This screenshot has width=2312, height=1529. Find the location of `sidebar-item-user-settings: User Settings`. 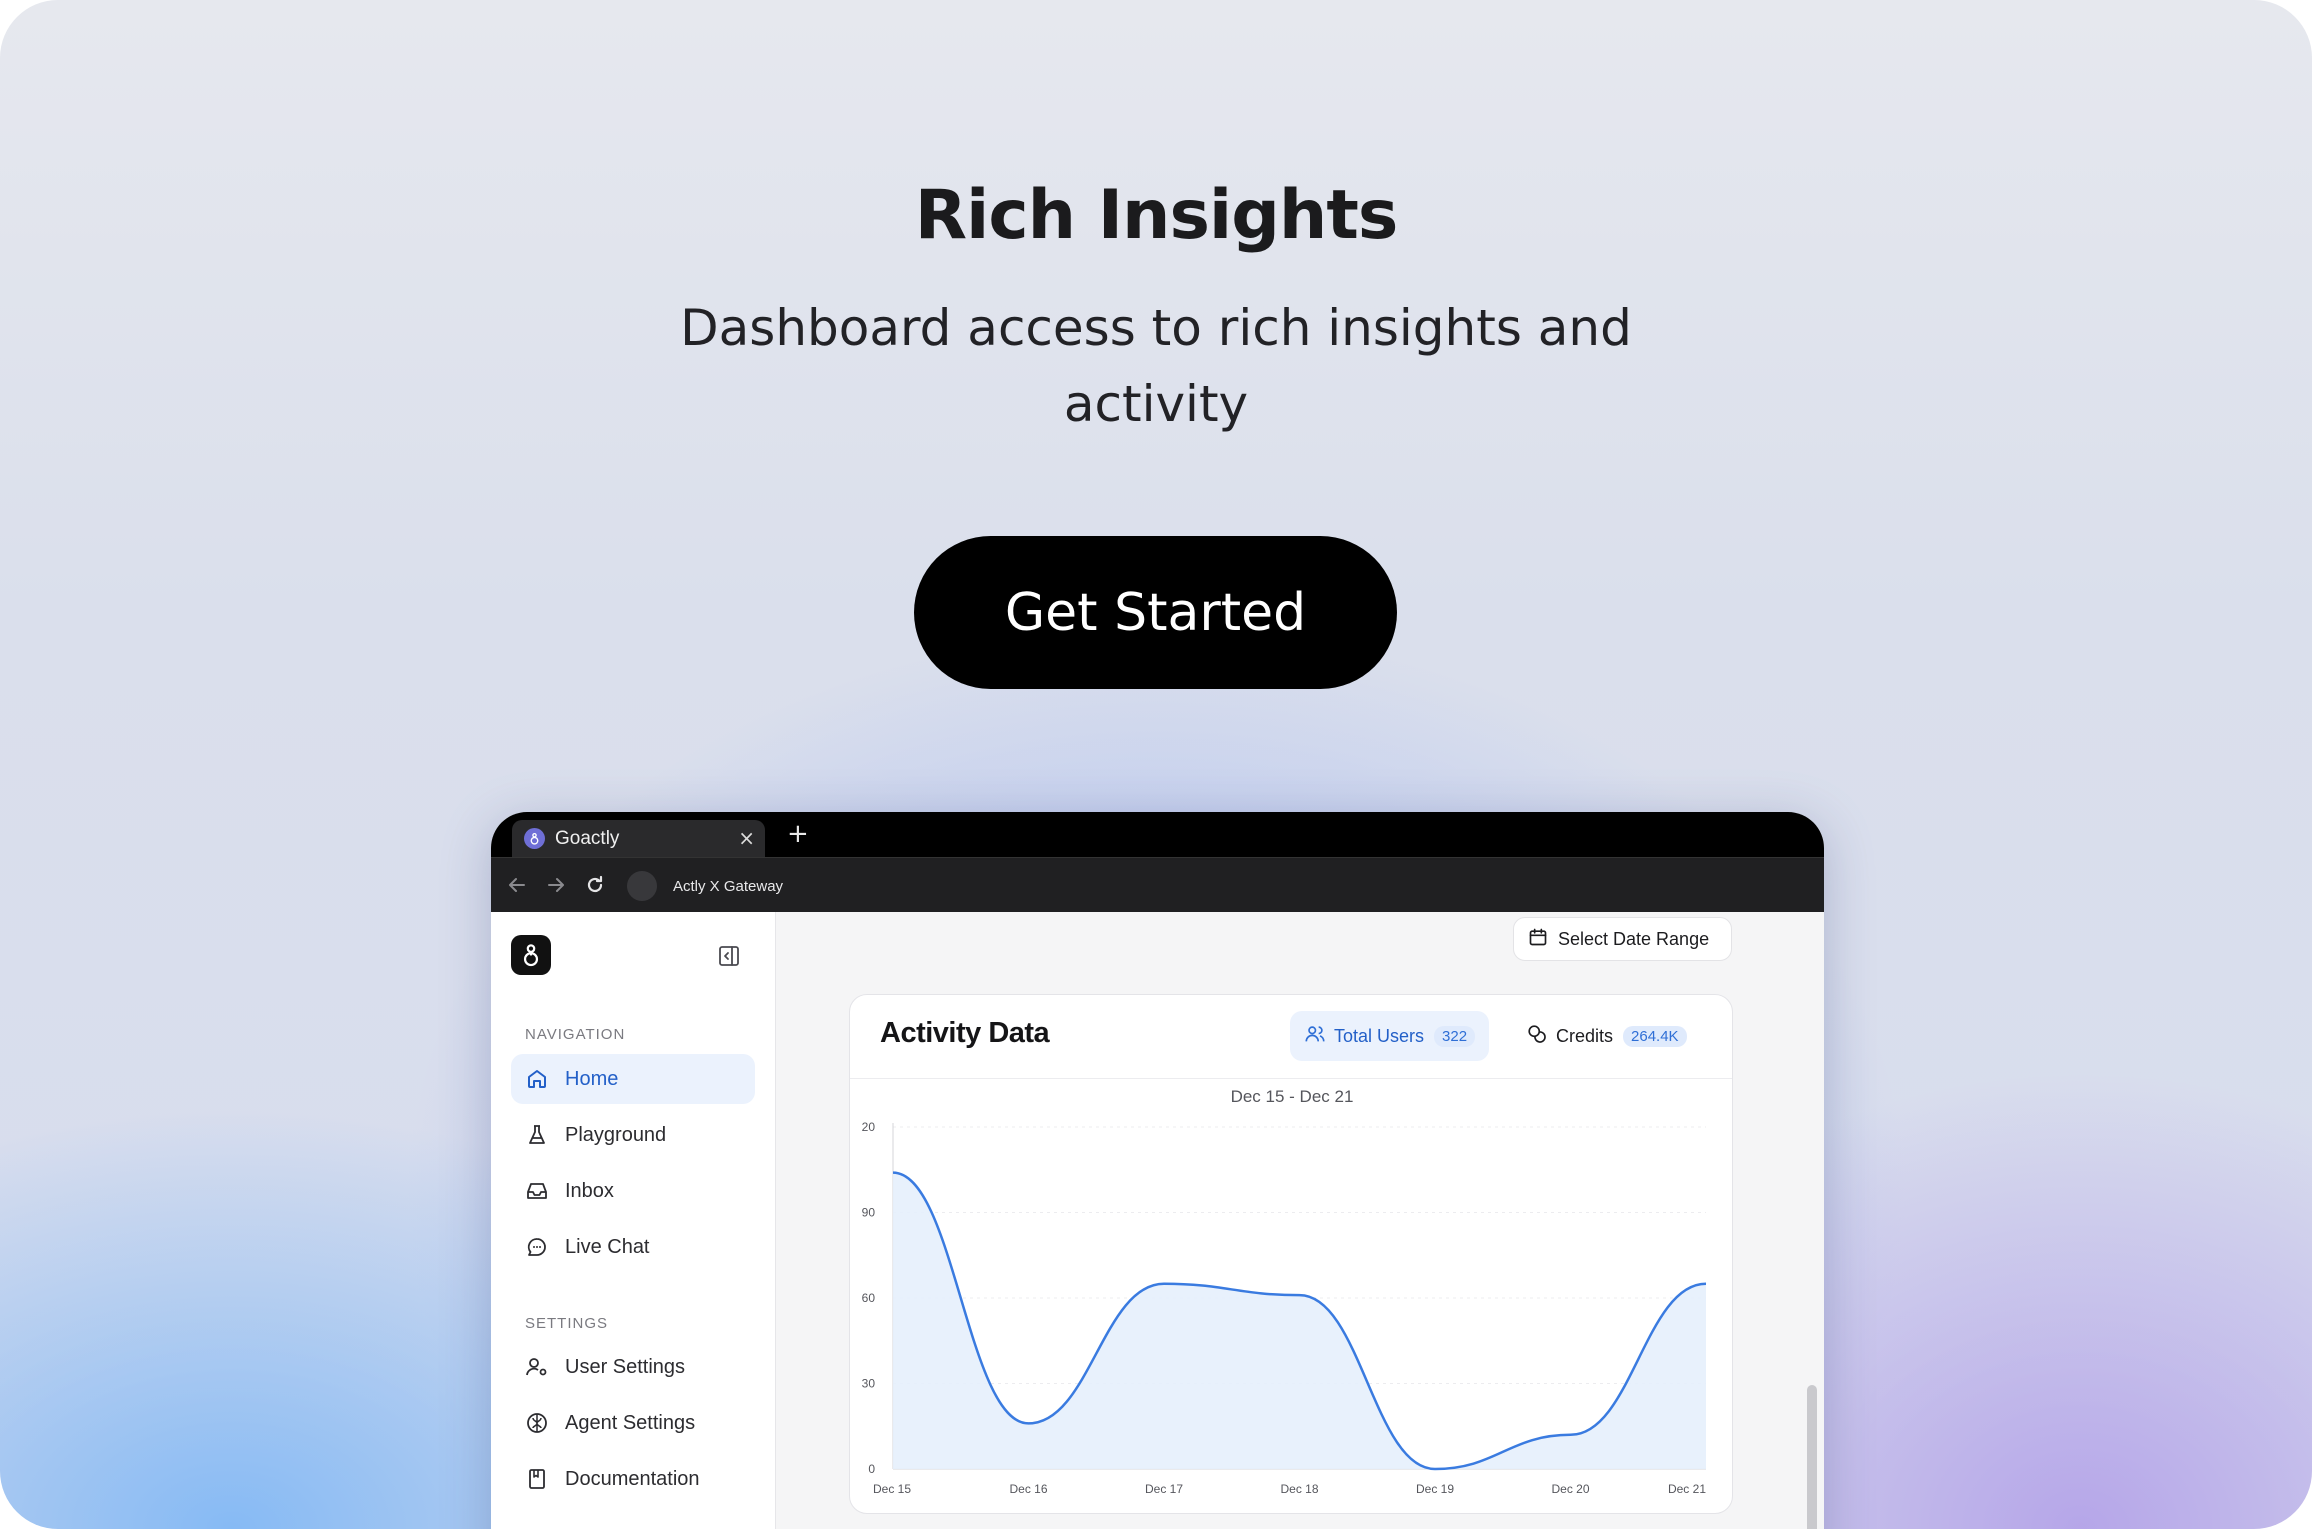

sidebar-item-user-settings: User Settings is located at coordinates (633, 1367).